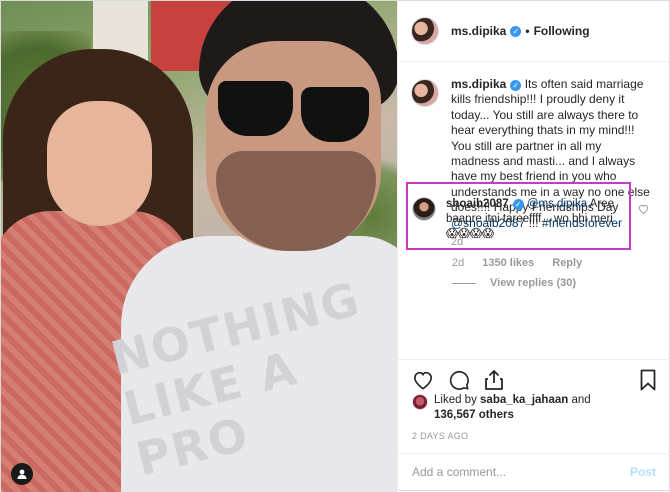 This screenshot has height=492, width=670. I want to click on woman-face, so click(99, 163).